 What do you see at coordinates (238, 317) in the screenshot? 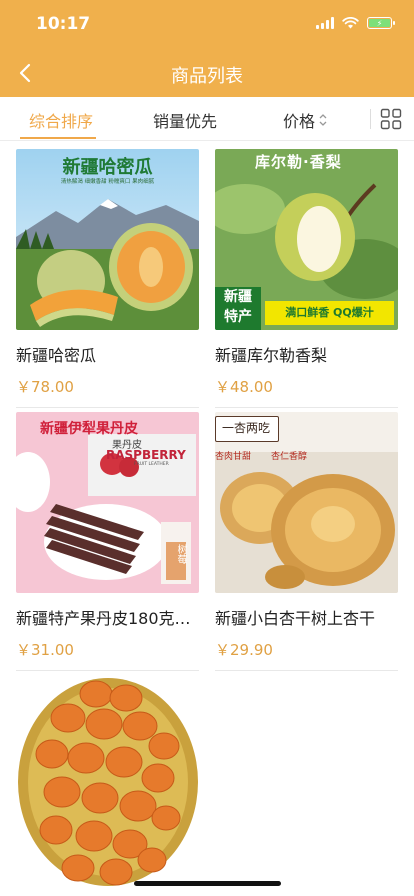
I see `pear-badge-line2: 特产` at bounding box center [238, 317].